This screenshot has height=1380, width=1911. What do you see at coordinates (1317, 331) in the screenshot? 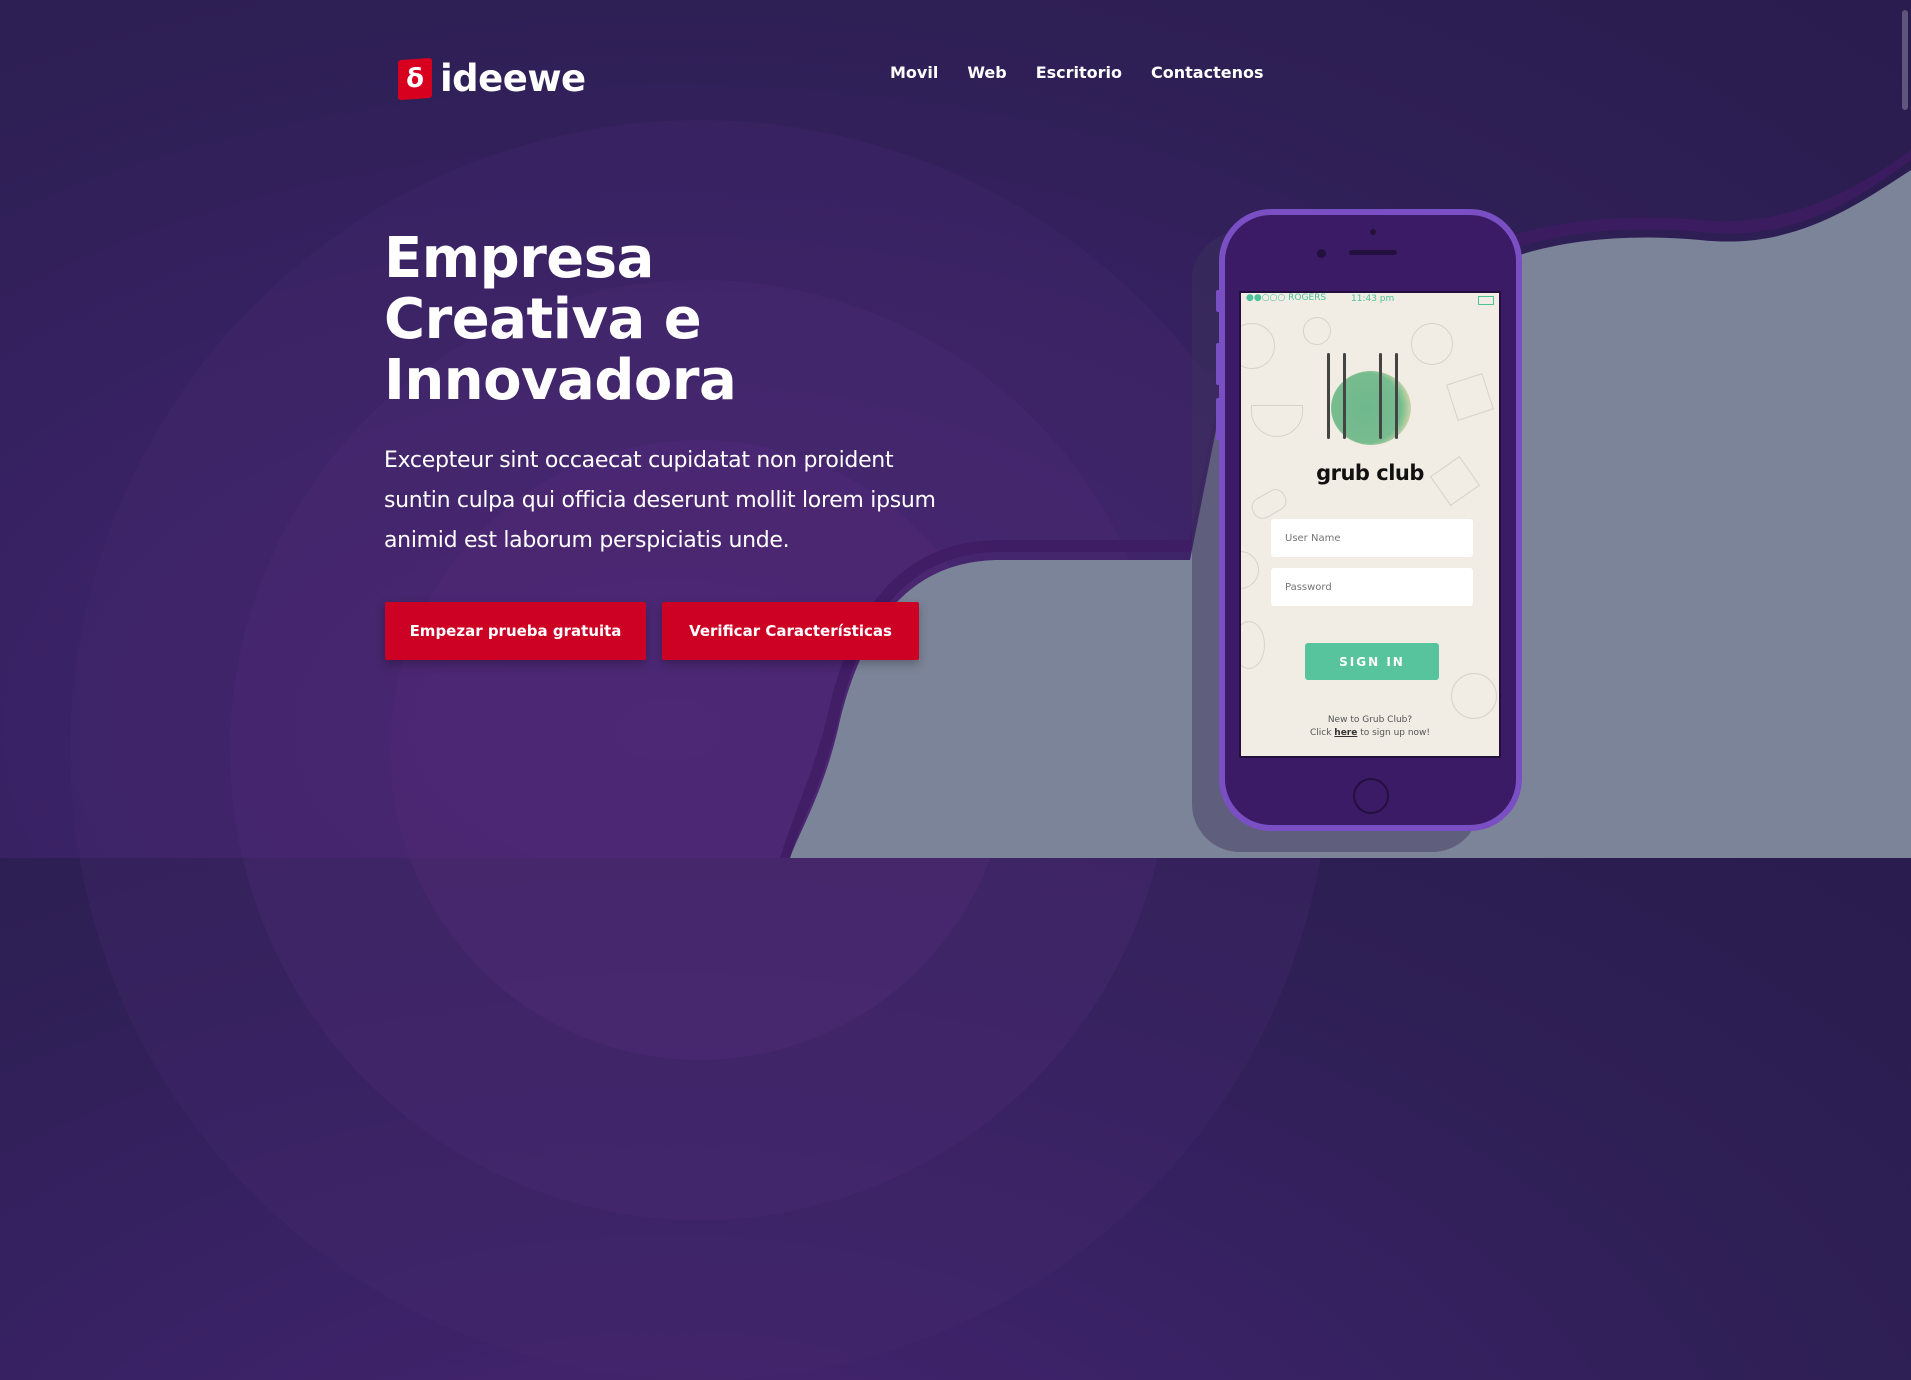
I see `donut-doodle-icon` at bounding box center [1317, 331].